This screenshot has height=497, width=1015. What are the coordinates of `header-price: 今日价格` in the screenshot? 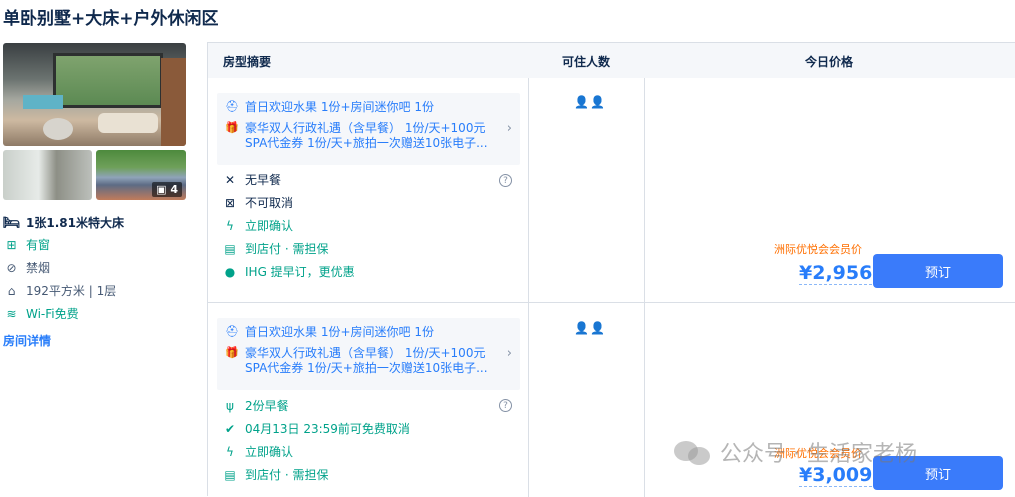 It's located at (829, 62).